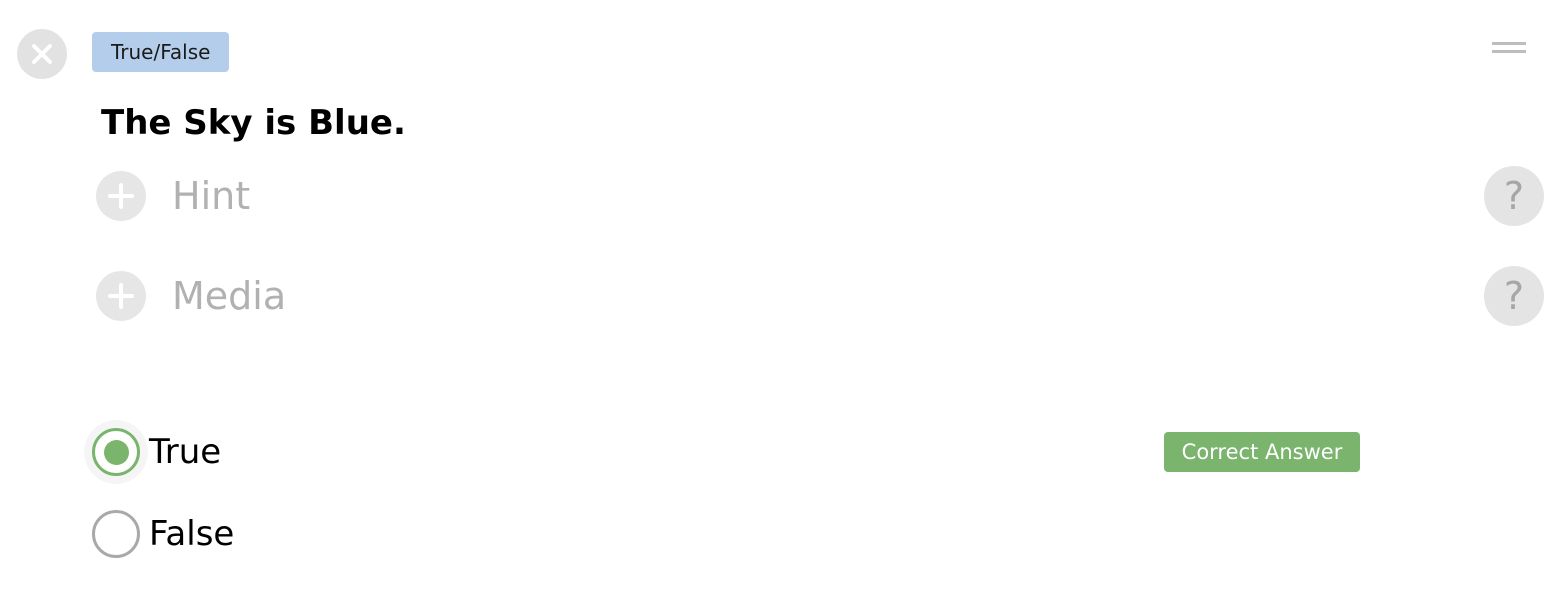  What do you see at coordinates (116, 534) in the screenshot?
I see `radio-false` at bounding box center [116, 534].